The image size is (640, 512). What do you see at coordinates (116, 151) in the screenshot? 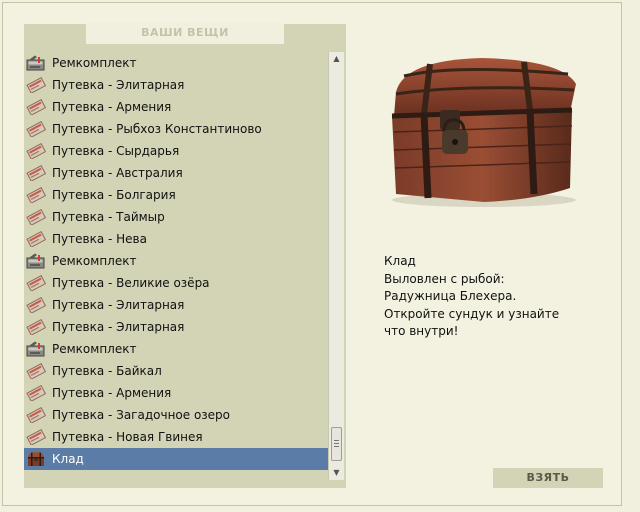
I see `list-item-label: Путевка - Сырдарья` at bounding box center [116, 151].